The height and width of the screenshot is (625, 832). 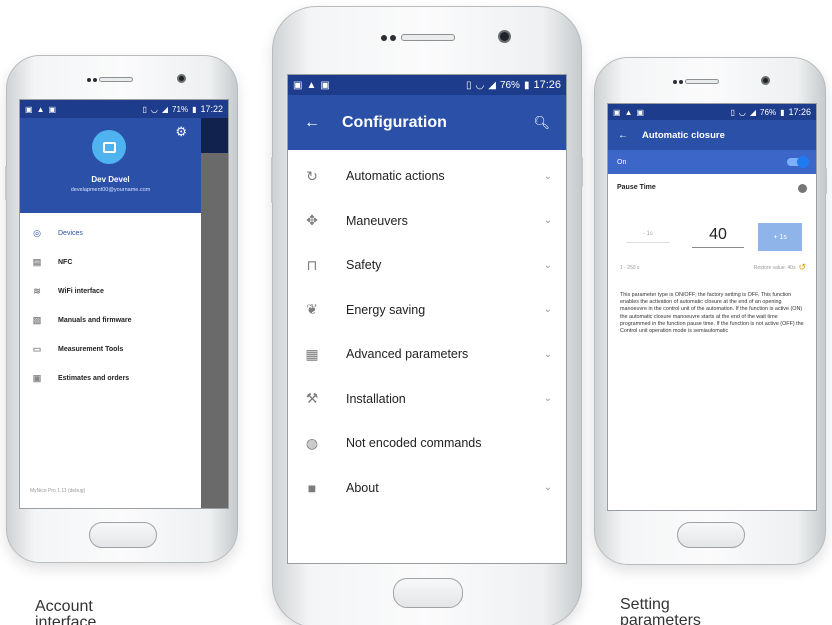 I want to click on avatar, so click(x=109, y=147).